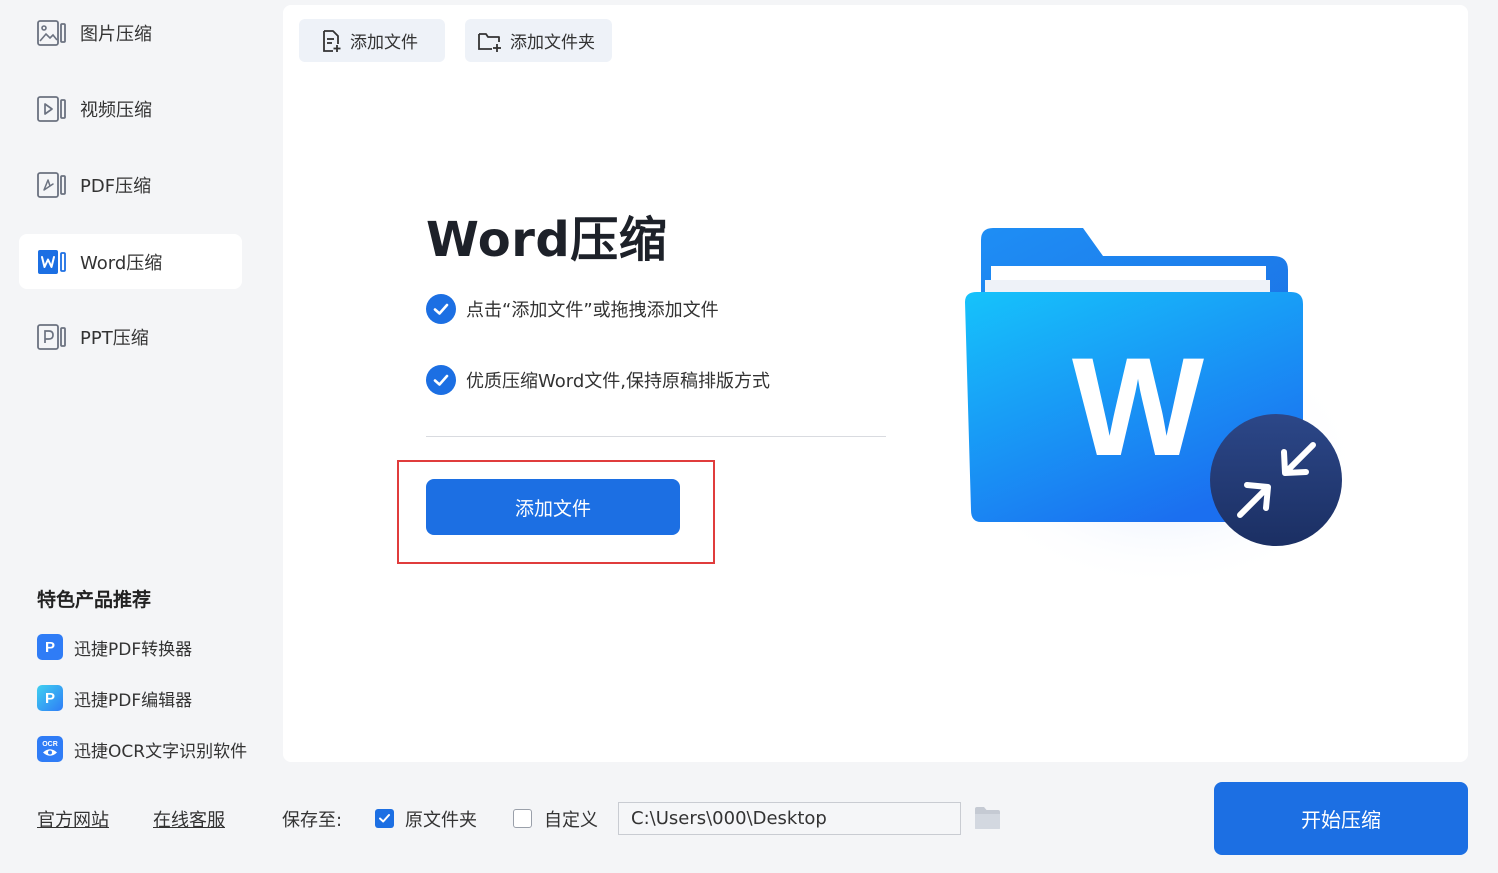 The width and height of the screenshot is (1498, 873). Describe the element at coordinates (133, 649) in the screenshot. I see `featured-item-label: 迅捷PDF转换器` at that location.